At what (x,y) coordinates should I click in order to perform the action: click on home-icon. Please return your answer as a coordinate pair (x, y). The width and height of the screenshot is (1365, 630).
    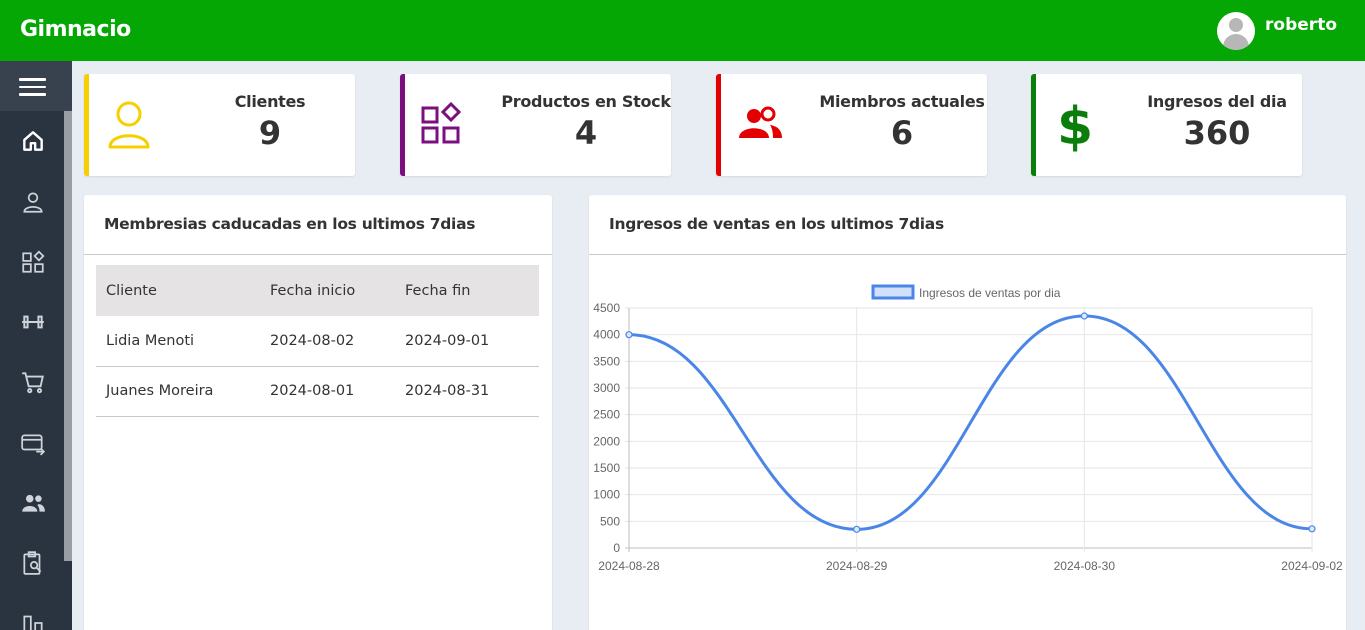
    Looking at the image, I should click on (33, 141).